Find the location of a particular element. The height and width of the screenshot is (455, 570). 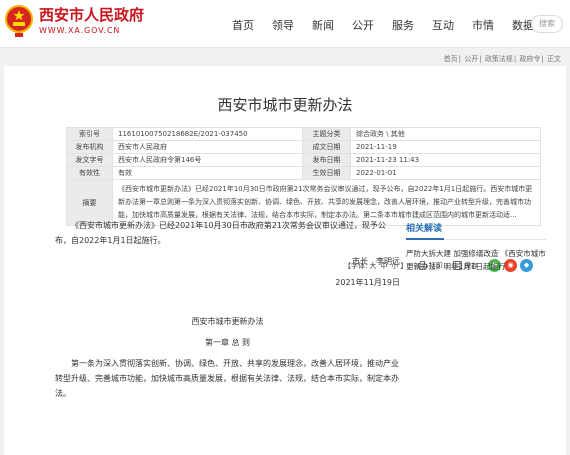

breadcrumb-public: 公开 is located at coordinates (471, 59).